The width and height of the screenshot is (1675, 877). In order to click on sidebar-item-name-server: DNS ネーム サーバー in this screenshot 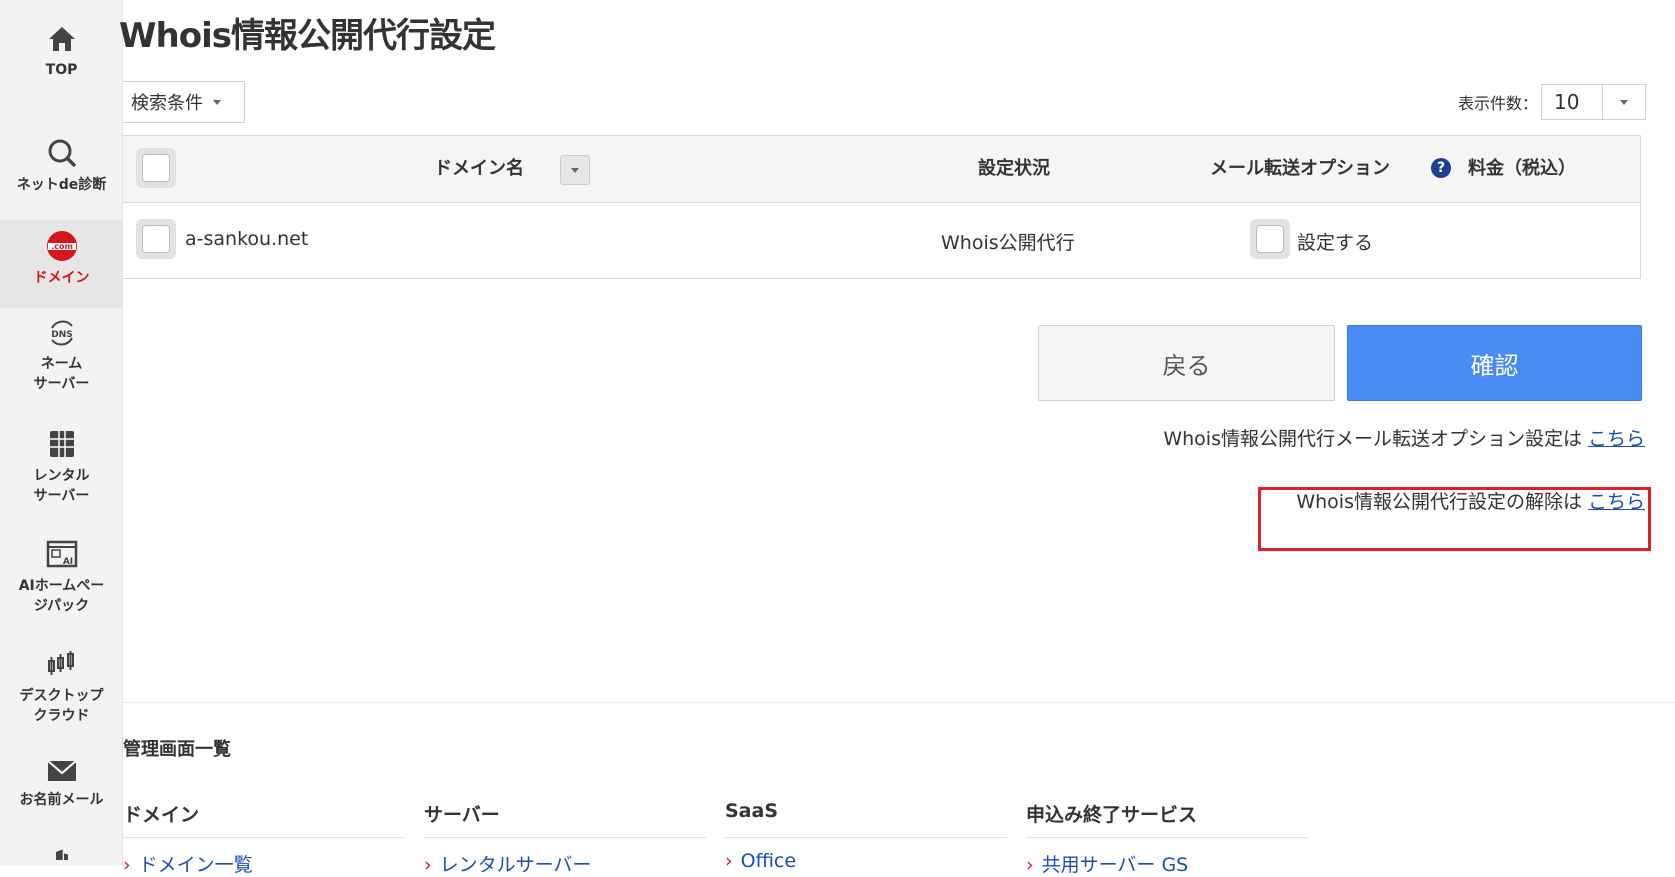, I will do `click(61, 361)`.